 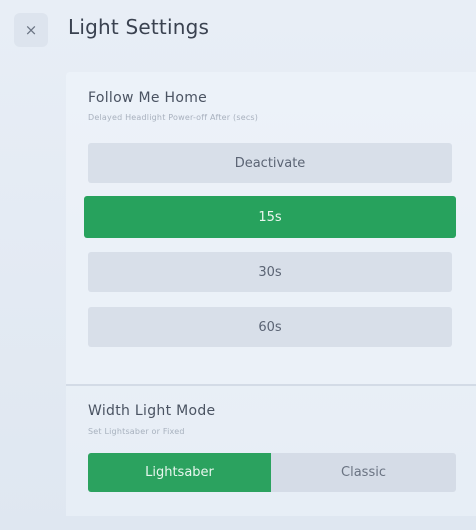 I want to click on option-30s: 30s, so click(x=270, y=272).